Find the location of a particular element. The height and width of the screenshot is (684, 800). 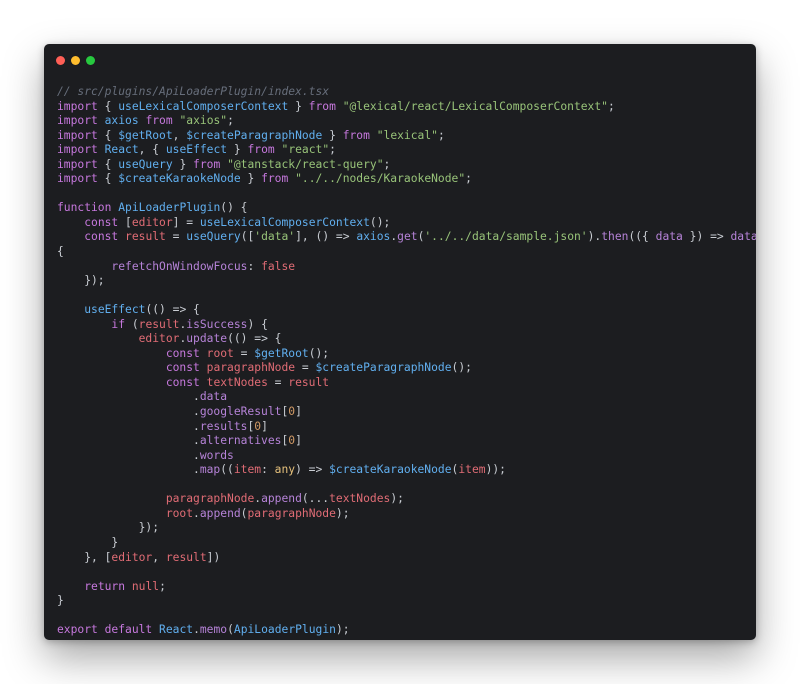

code-token: if is located at coordinates (118, 324).